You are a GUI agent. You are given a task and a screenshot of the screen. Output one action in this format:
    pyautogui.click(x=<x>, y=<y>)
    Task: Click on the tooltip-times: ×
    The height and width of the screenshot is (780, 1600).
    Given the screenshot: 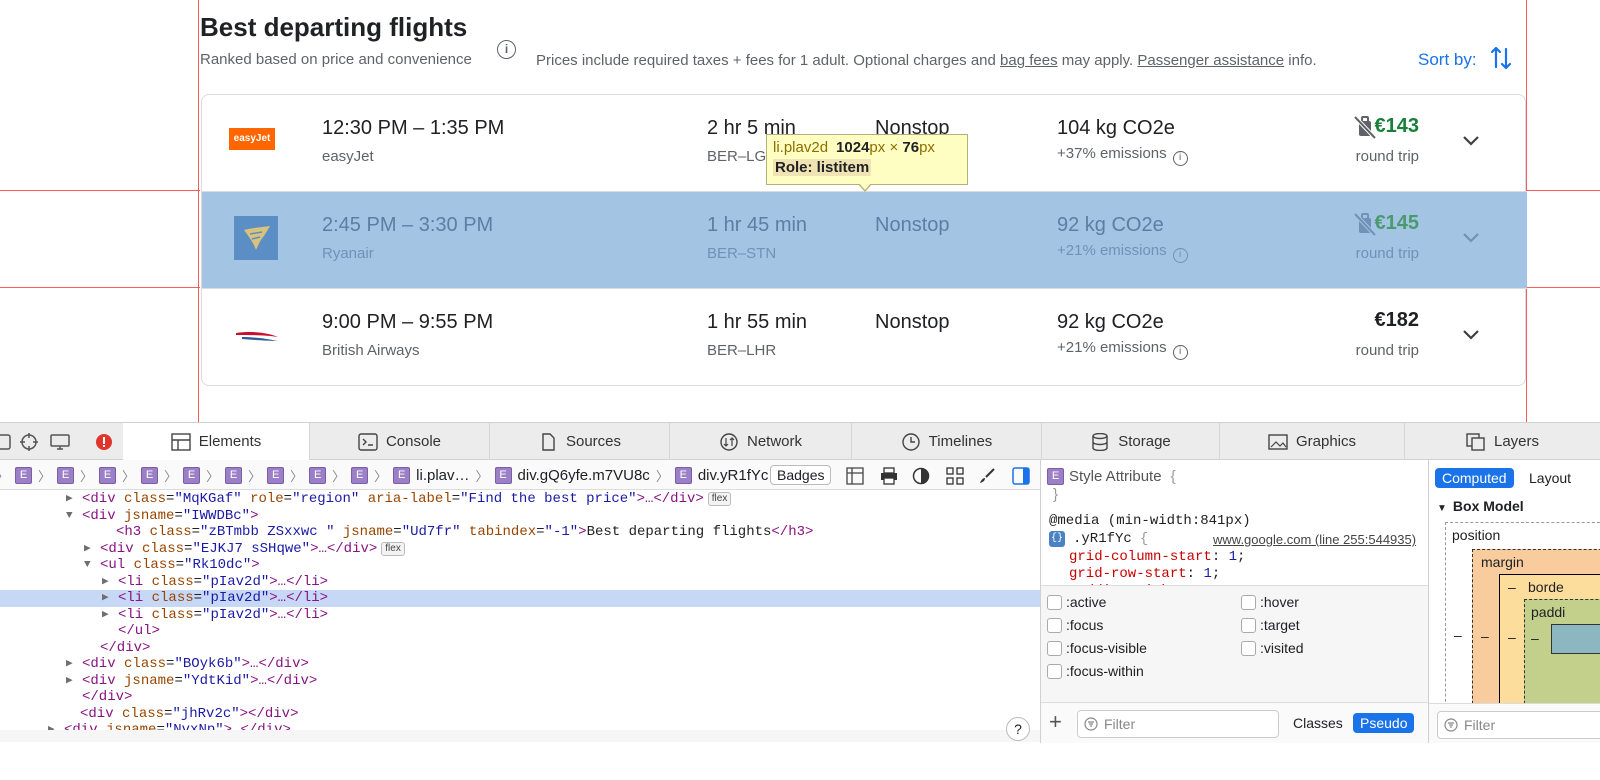 What is the action you would take?
    pyautogui.click(x=894, y=147)
    